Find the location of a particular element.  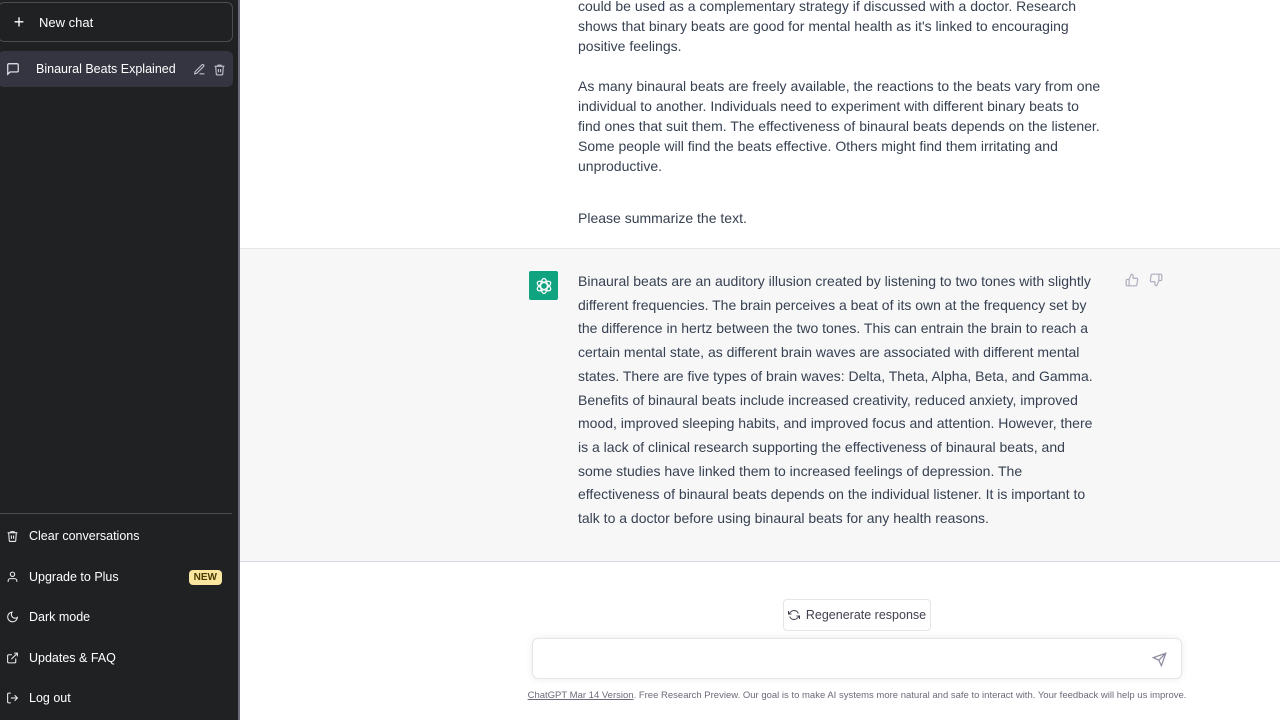

conversation-title: Binaural Beats Explained is located at coordinates (106, 69).